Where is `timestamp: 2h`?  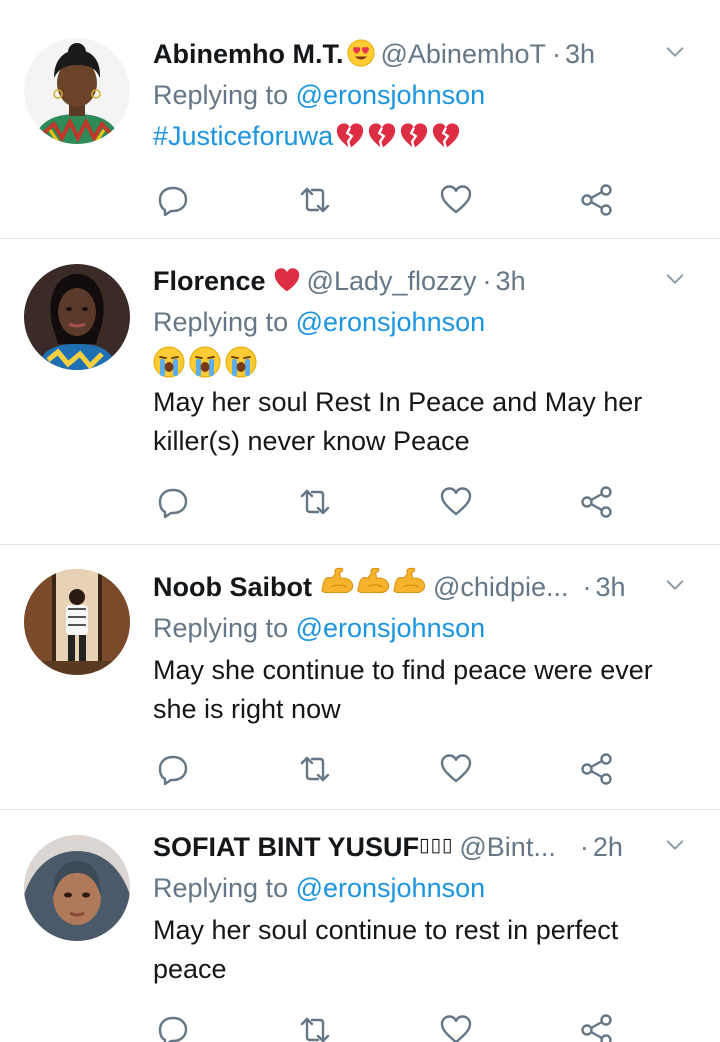 timestamp: 2h is located at coordinates (608, 847).